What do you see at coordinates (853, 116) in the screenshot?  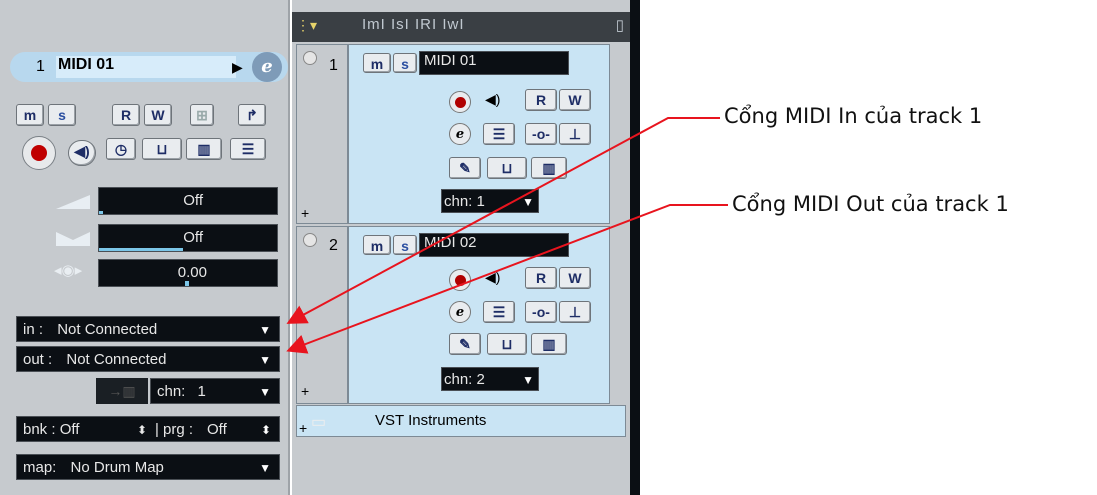 I see `midi-in-annotation: Cổng MIDI In của track 1` at bounding box center [853, 116].